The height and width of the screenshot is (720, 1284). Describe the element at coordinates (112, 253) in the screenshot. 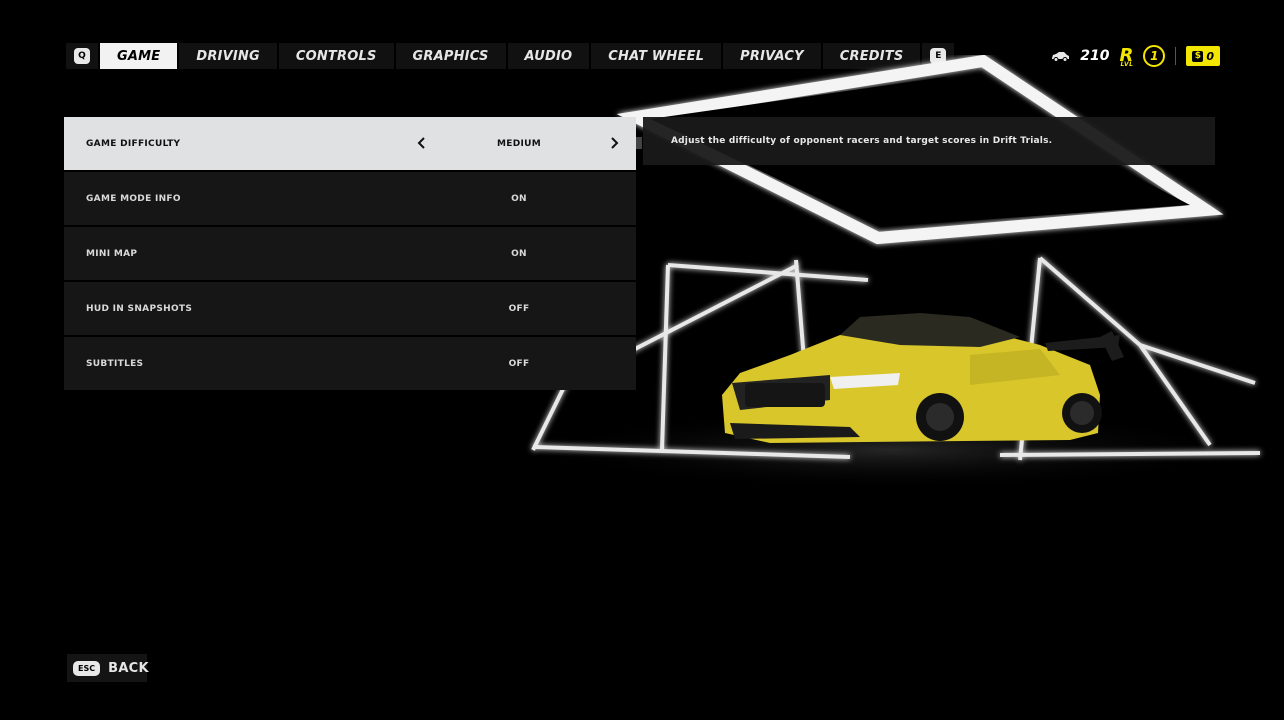

I see `setting-label: MINI MAP` at that location.